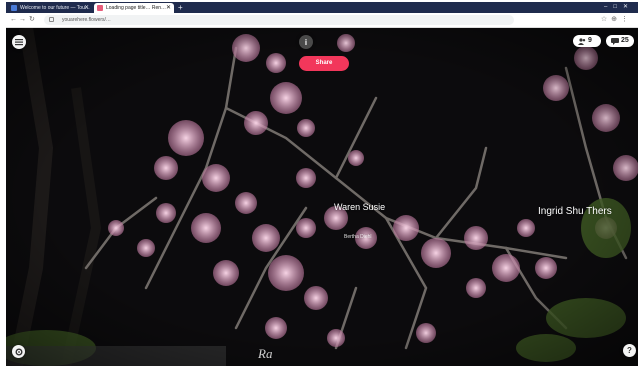  What do you see at coordinates (590, 40) in the screenshot?
I see `users-count: 9` at bounding box center [590, 40].